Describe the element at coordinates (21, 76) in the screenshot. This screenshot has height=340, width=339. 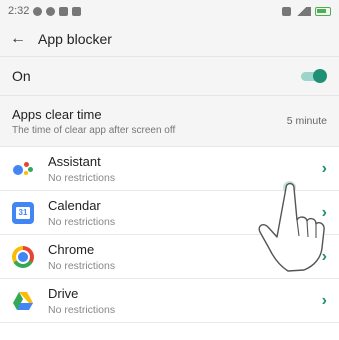
I see `on-label: On` at that location.